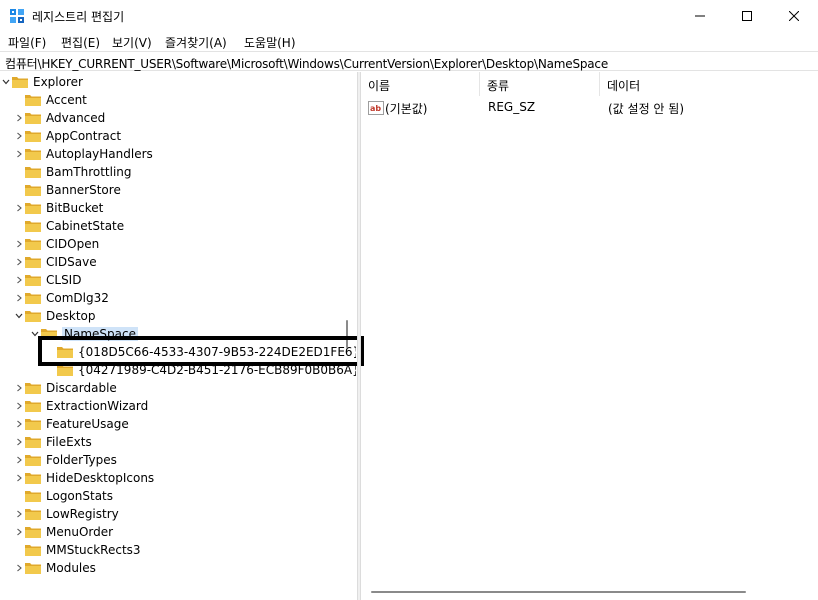 The height and width of the screenshot is (600, 818). What do you see at coordinates (93, 550) in the screenshot?
I see `tree-item-label: MMStuckRects3` at bounding box center [93, 550].